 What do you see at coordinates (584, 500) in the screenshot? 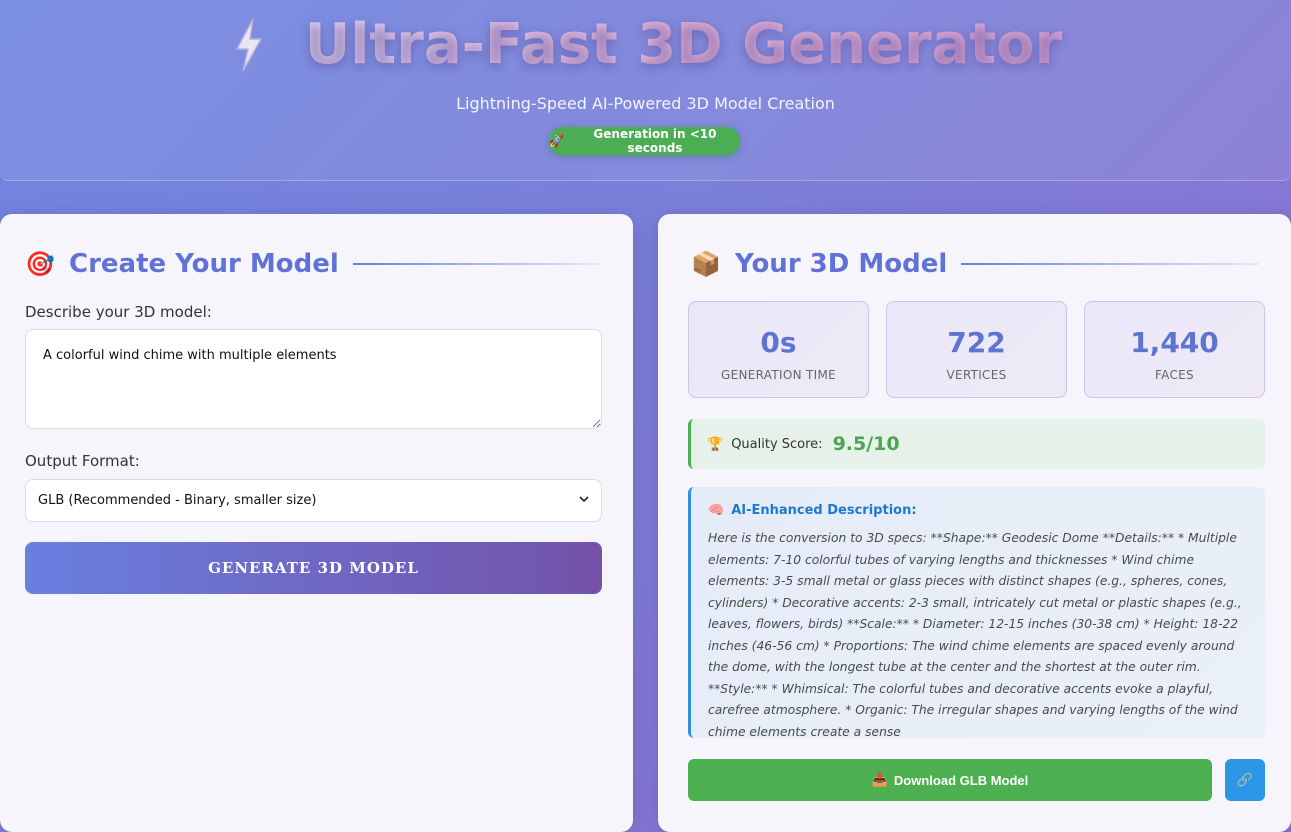
I see `chevron-down-icon` at bounding box center [584, 500].